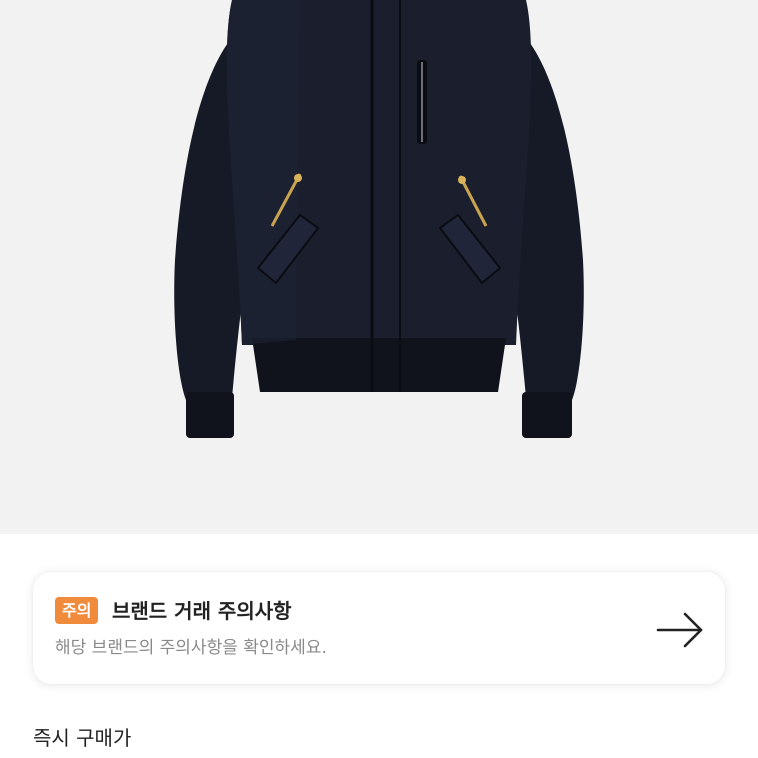  Describe the element at coordinates (379, 628) in the screenshot. I see `brand-notice-card: 주의 브랜드 거래 주의사항 해당 브랜드의 주의사항을 확인하세요.` at that location.